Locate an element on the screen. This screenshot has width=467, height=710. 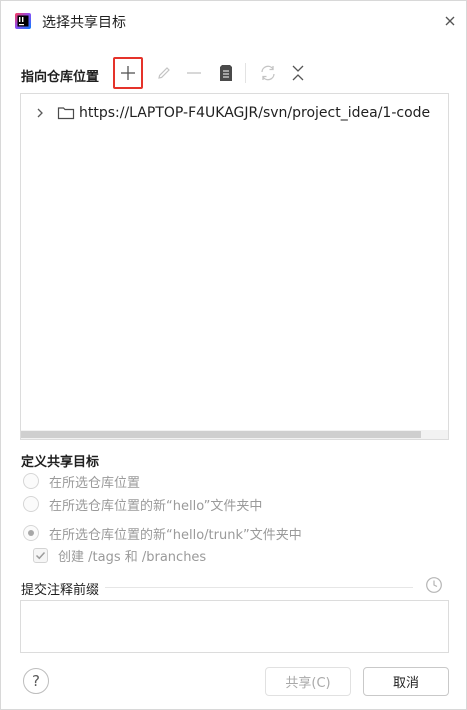
checkmark-icon is located at coordinates (40, 555).